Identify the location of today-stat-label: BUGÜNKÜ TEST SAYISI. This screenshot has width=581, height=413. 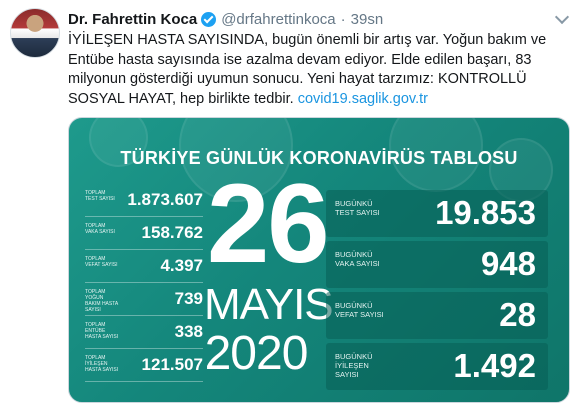
(357, 208).